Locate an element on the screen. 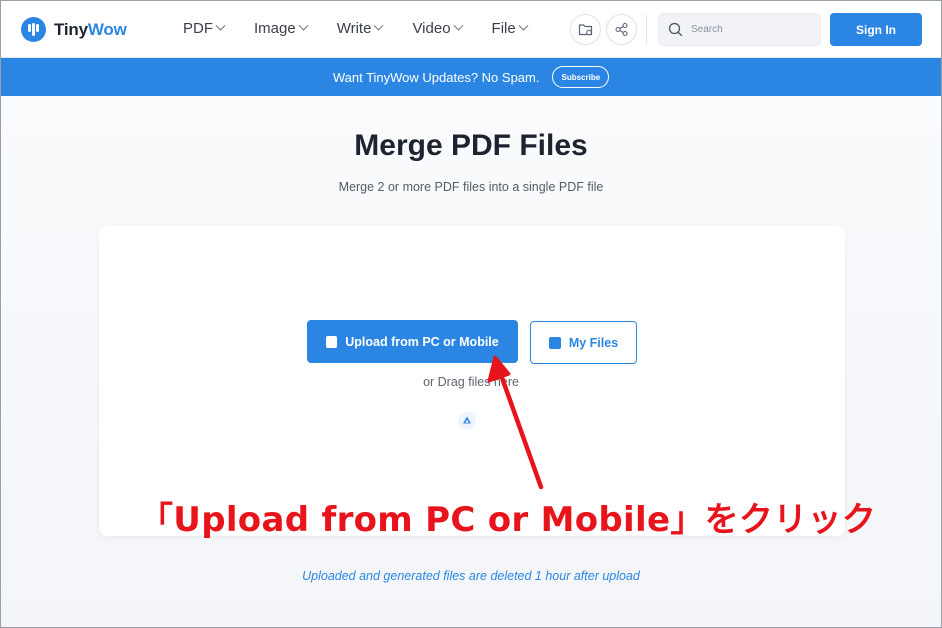  folder-share-icon is located at coordinates (585, 30).